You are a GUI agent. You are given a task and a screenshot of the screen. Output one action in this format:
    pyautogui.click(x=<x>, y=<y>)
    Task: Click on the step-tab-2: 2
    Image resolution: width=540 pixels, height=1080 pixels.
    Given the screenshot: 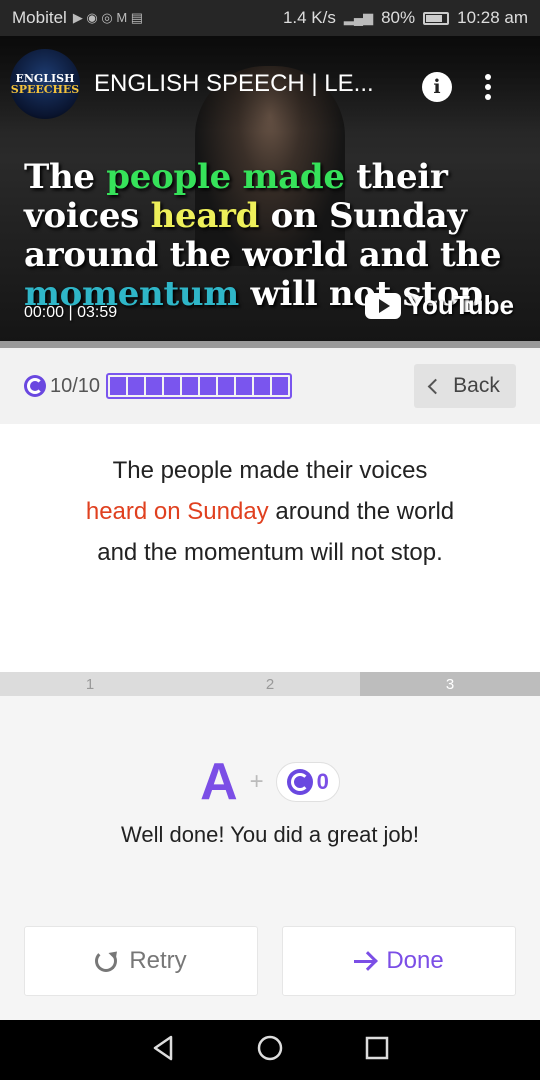 What is the action you would take?
    pyautogui.click(x=270, y=684)
    